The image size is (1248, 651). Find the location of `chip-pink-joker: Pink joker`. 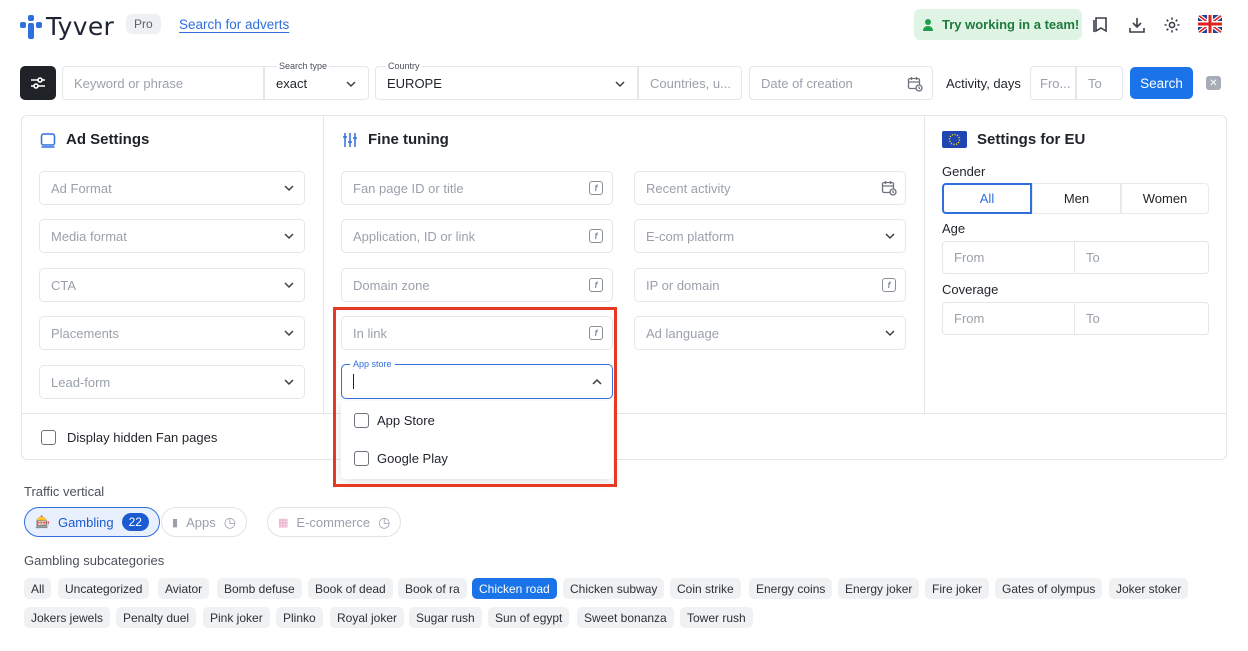

chip-pink-joker: Pink joker is located at coordinates (236, 617).